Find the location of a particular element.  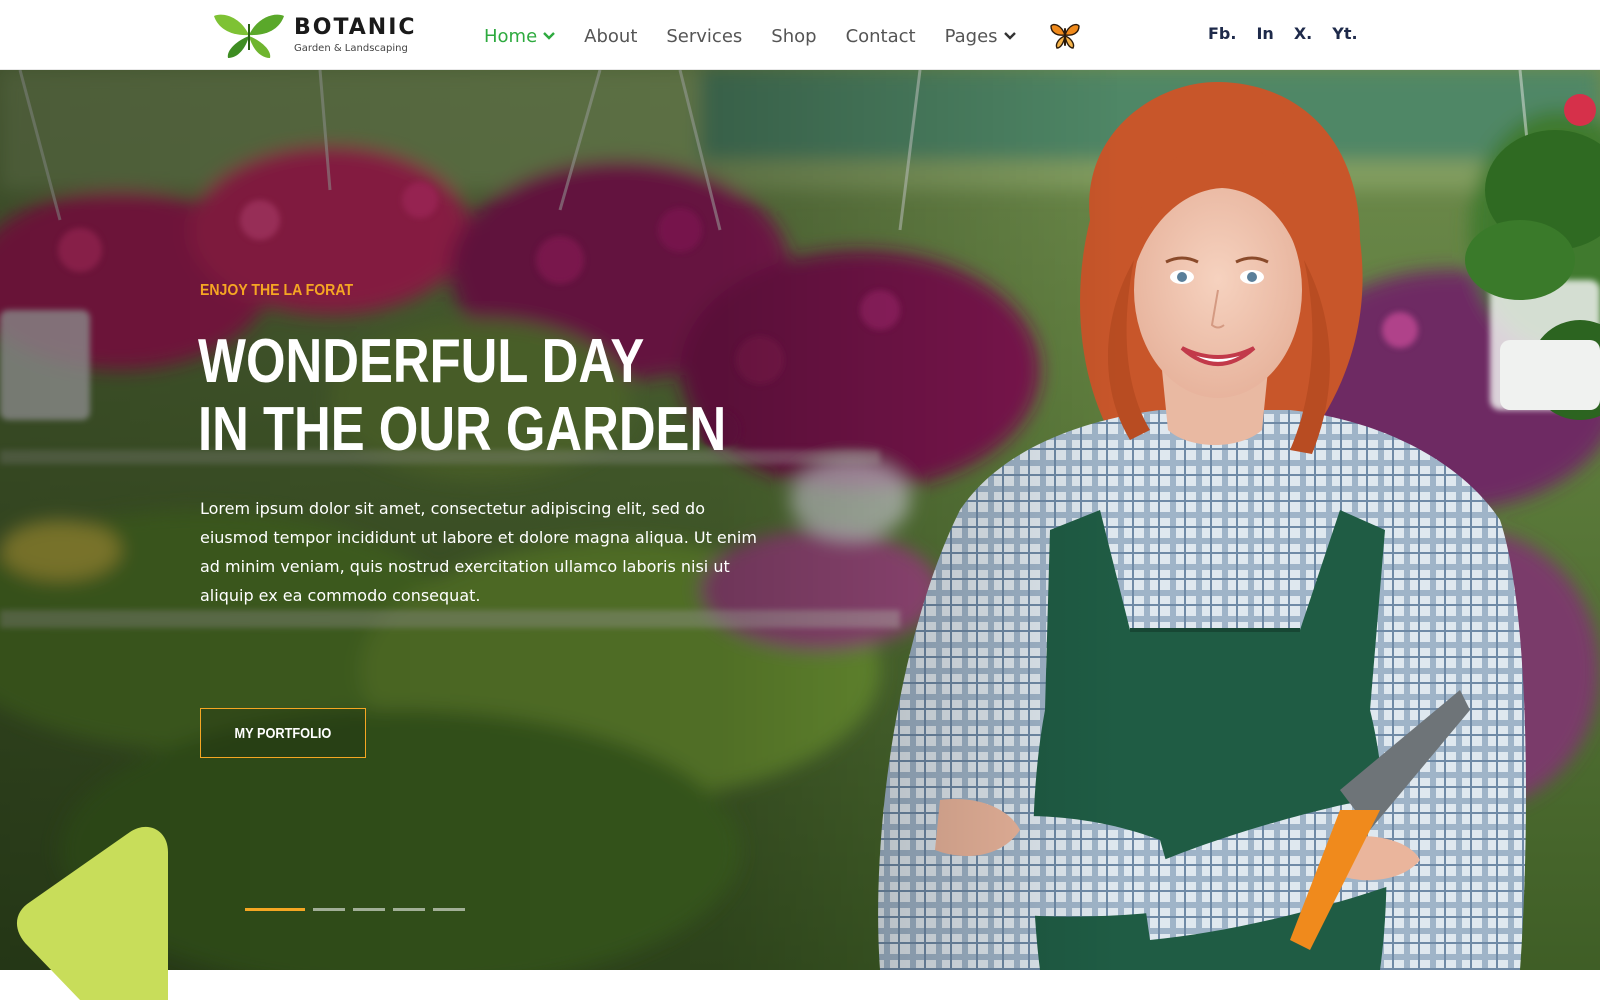

brand-name: BOTANIC is located at coordinates (355, 27).